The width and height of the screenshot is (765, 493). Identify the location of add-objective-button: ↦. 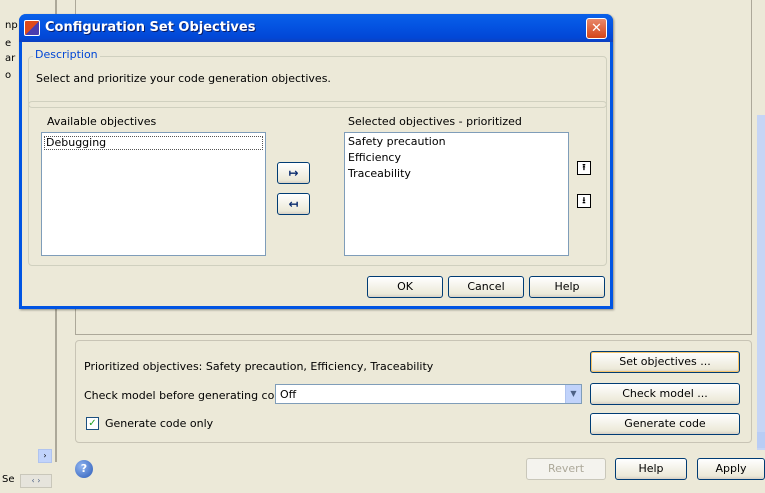
(293, 173).